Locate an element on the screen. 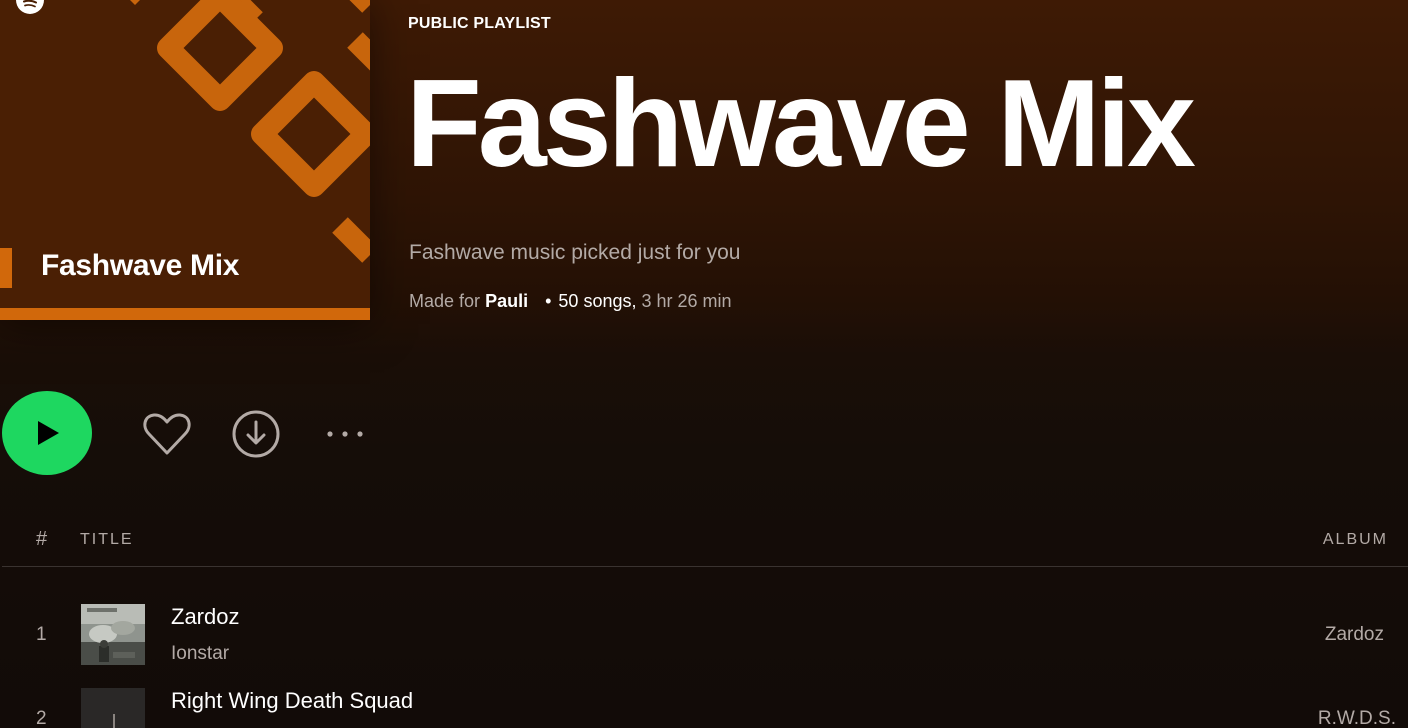 The width and height of the screenshot is (1408, 728). playlist-meta: Made for Pauli • 50 songs, 3 hr 26 min is located at coordinates (570, 301).